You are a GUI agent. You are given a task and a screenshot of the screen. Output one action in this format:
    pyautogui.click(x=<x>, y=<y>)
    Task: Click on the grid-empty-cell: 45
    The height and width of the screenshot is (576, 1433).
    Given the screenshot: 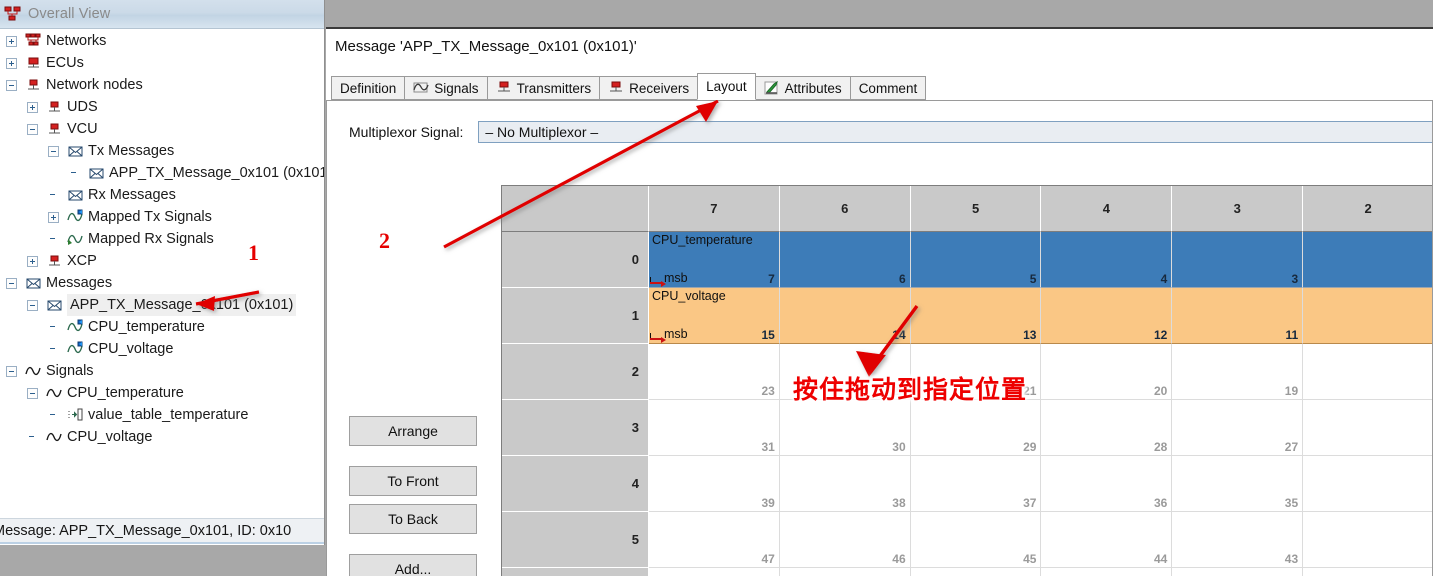 What is the action you would take?
    pyautogui.click(x=976, y=540)
    